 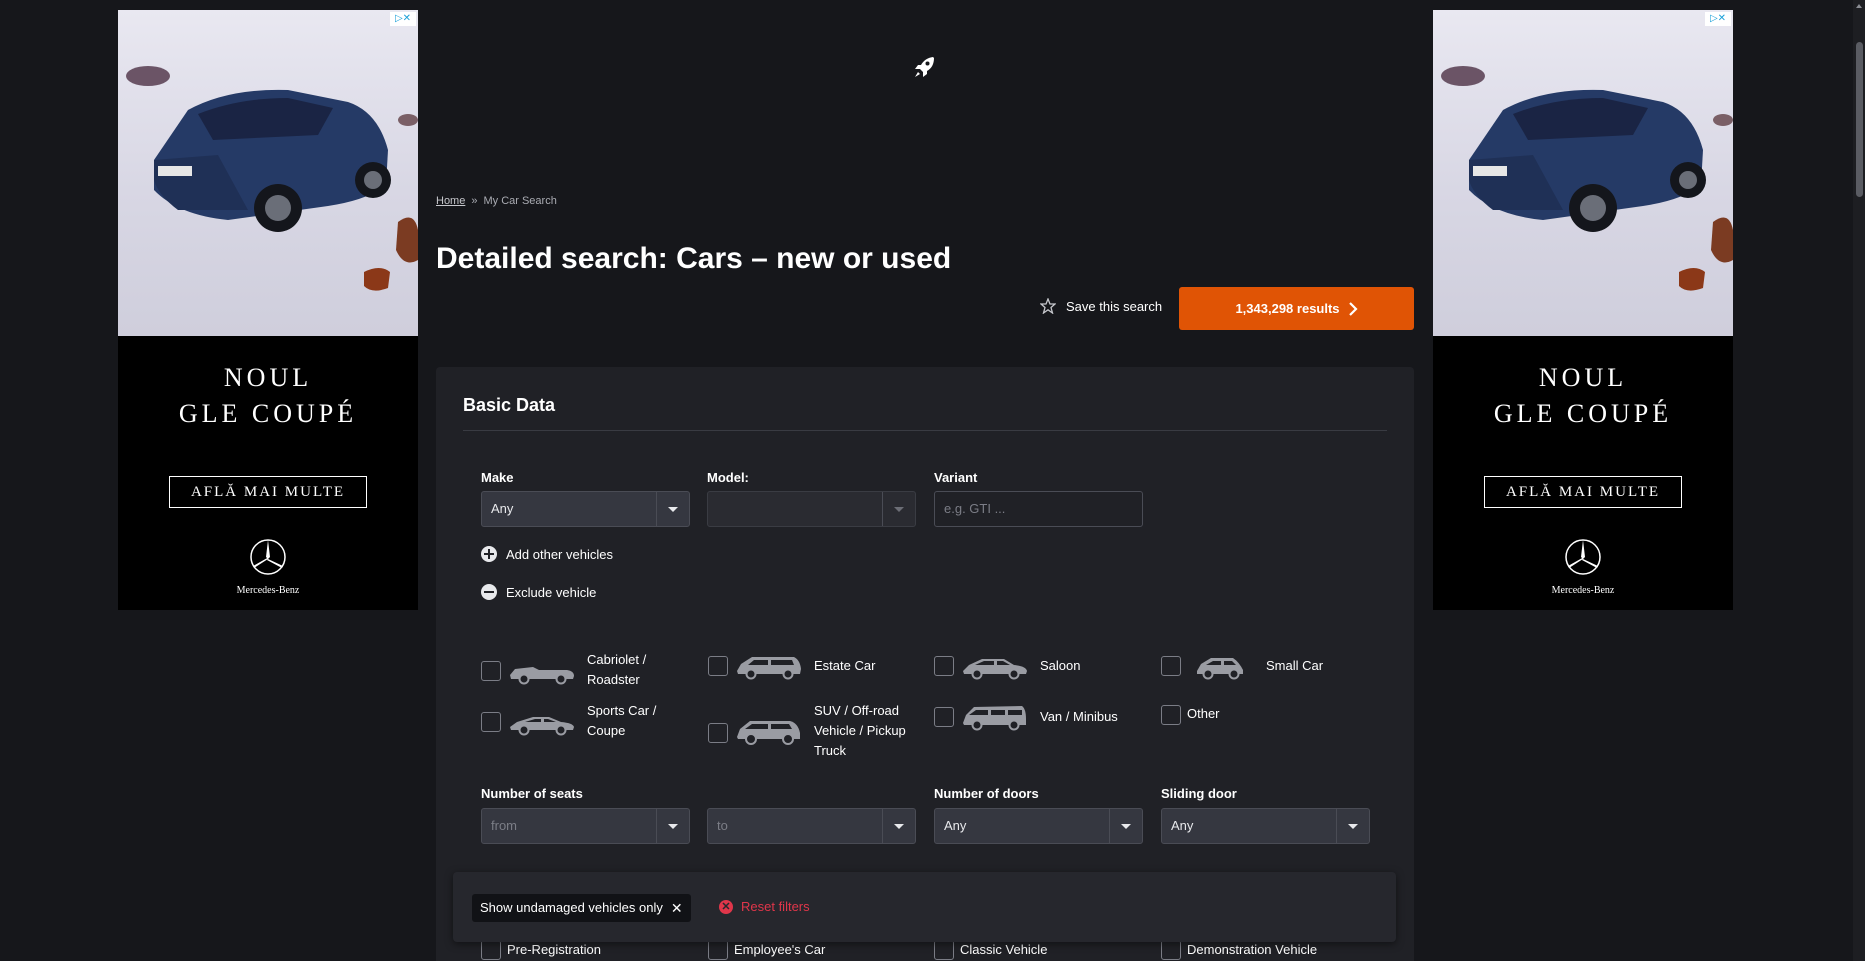 What do you see at coordinates (811, 509) in the screenshot?
I see `model-select` at bounding box center [811, 509].